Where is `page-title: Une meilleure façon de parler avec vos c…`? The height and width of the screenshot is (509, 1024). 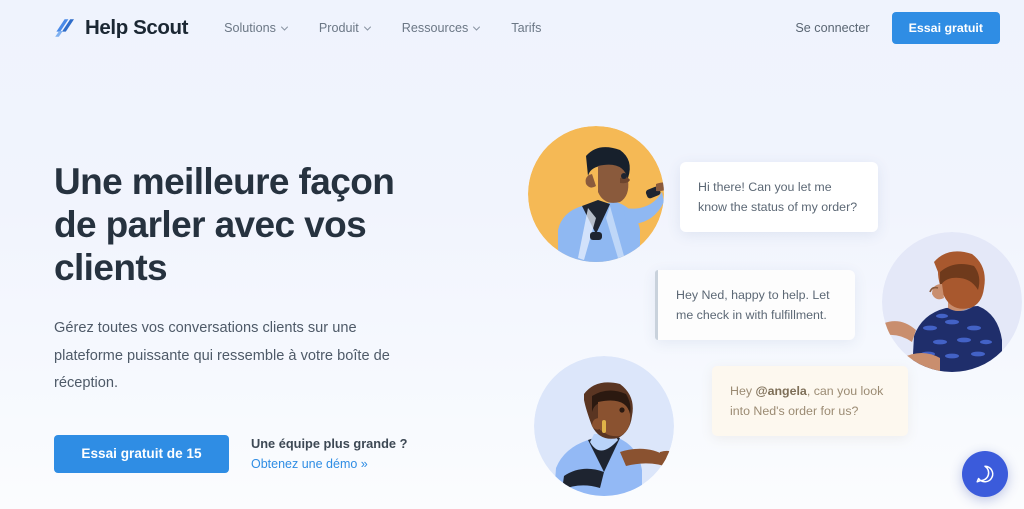 page-title: Une meilleure façon de parler avec vos c… is located at coordinates (224, 224).